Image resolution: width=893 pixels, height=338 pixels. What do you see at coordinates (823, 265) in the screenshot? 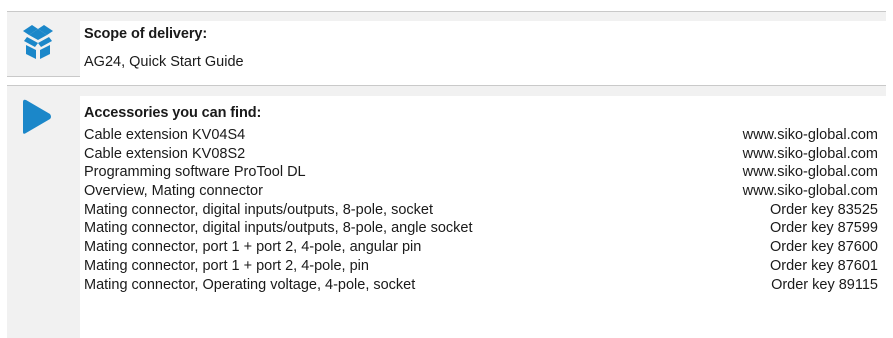
I see `accessory-order-key: Order key 87601` at bounding box center [823, 265].